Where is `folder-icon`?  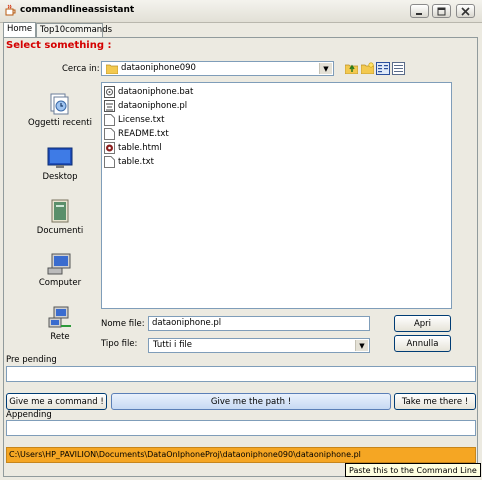 folder-icon is located at coordinates (112, 69).